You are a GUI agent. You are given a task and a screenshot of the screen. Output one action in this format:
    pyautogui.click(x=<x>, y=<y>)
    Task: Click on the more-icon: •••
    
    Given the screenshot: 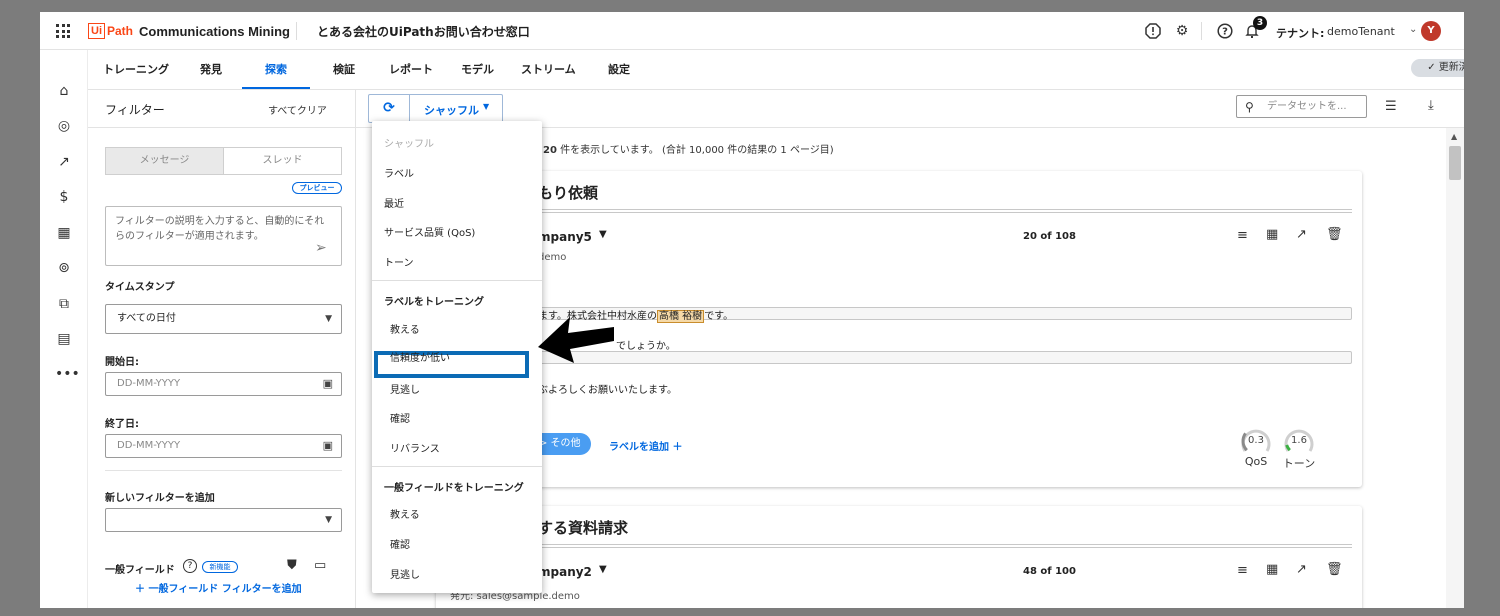 What is the action you would take?
    pyautogui.click(x=67, y=374)
    